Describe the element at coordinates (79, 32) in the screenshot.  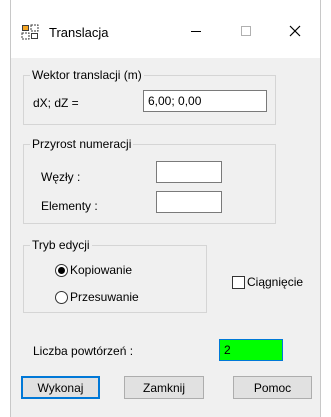
I see `window-title: Translacja` at that location.